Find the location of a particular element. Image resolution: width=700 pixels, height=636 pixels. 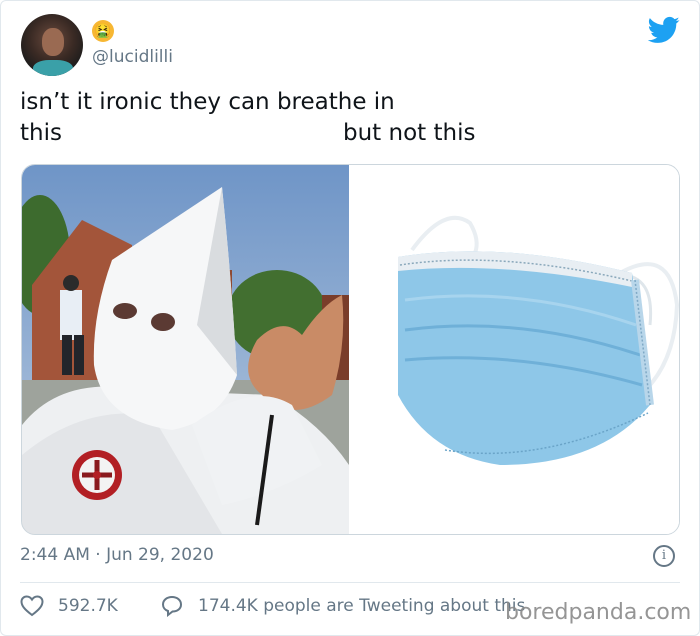

twitter-bird-icon is located at coordinates (664, 30).